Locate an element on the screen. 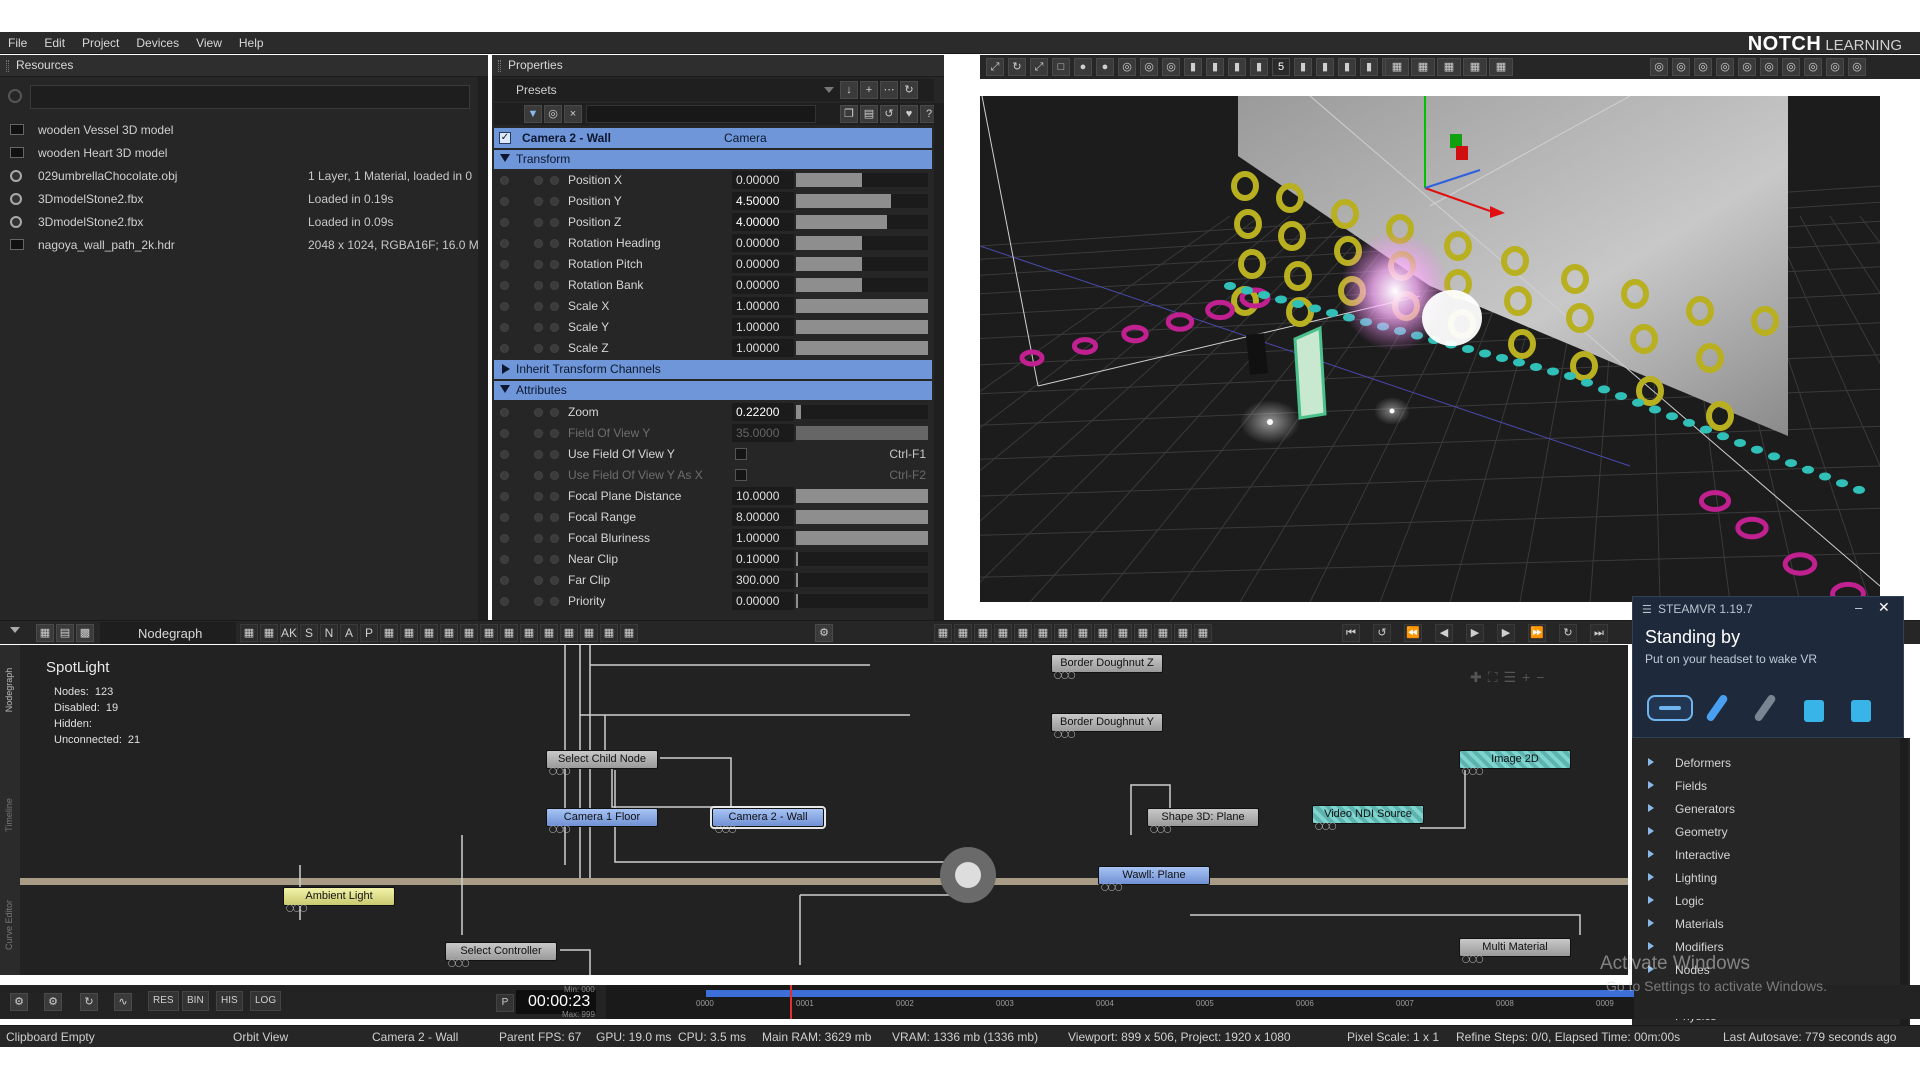 The width and height of the screenshot is (1920, 1080). download-icon: ↓ is located at coordinates (849, 90).